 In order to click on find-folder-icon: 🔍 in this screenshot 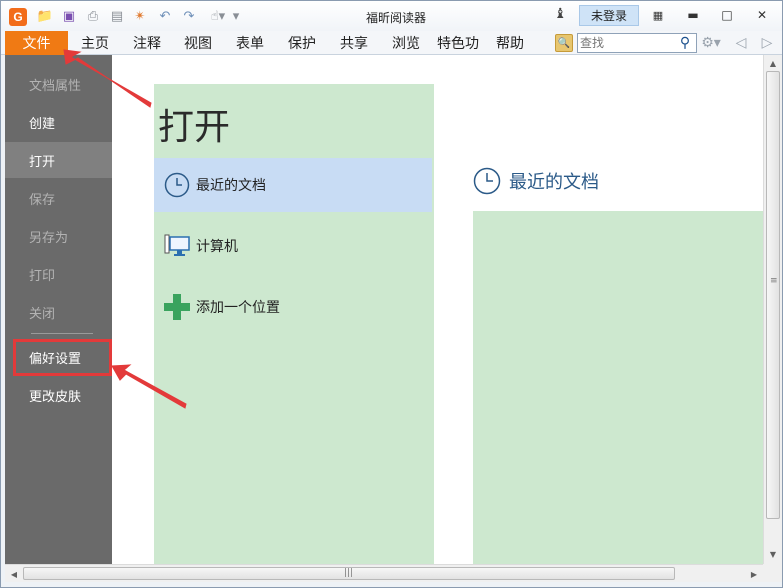, I will do `click(564, 43)`.